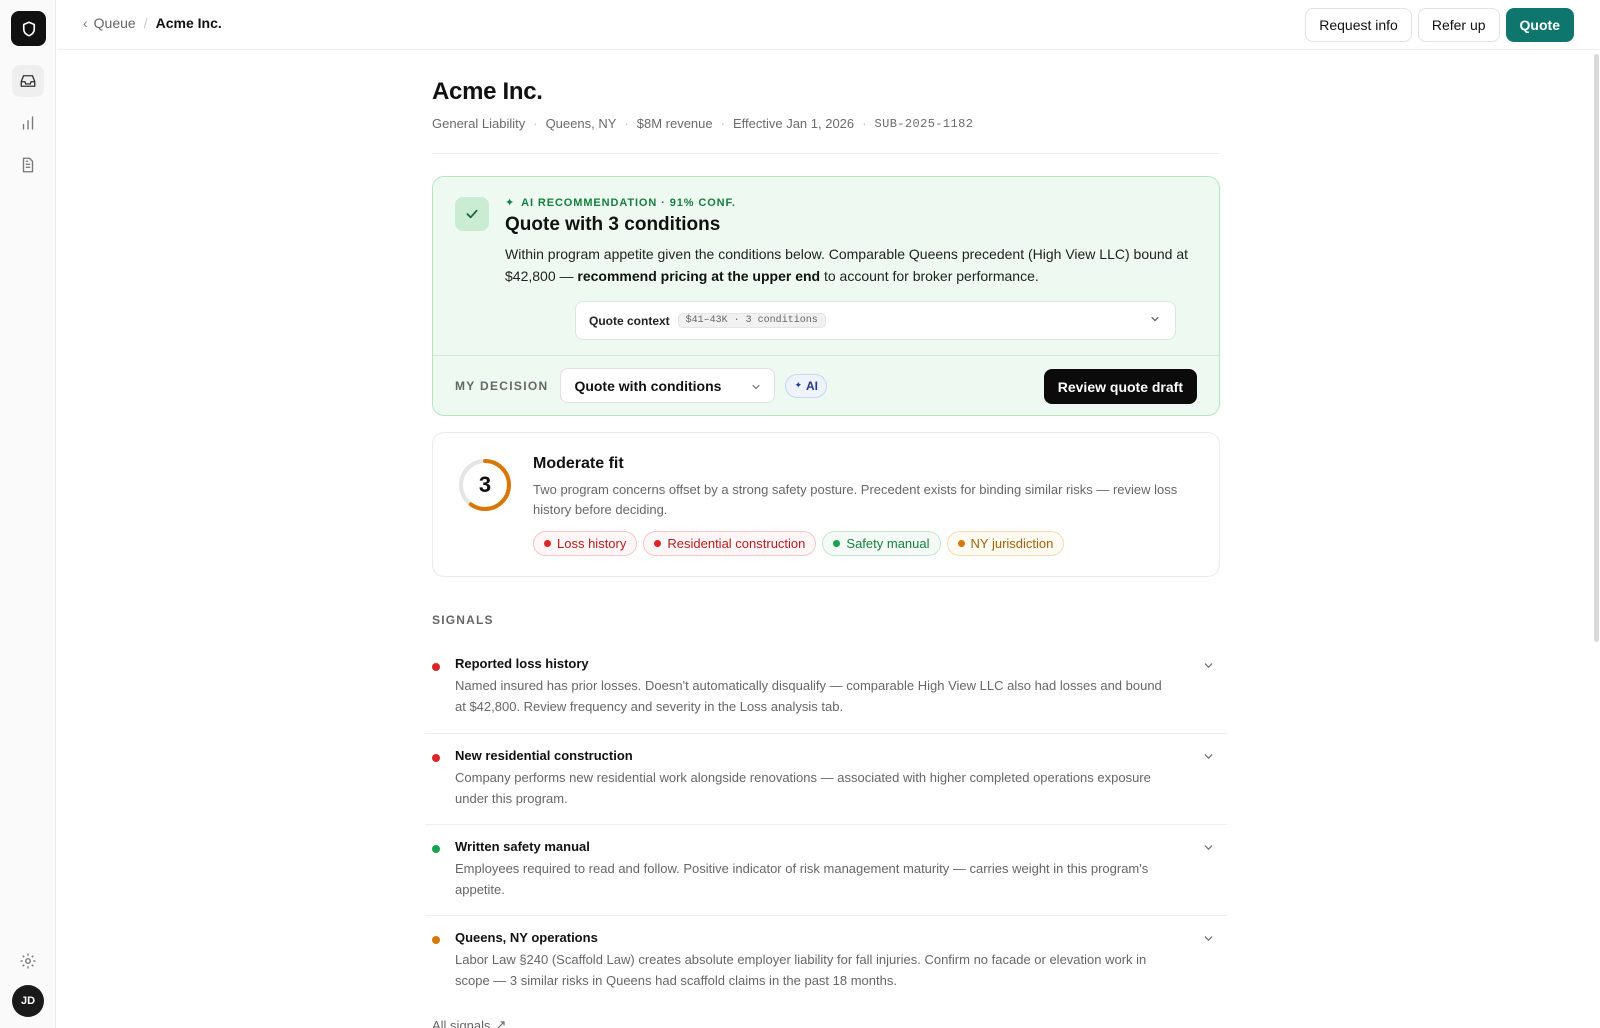 This screenshot has height=1028, width=1600. What do you see at coordinates (85, 23) in the screenshot?
I see `chevron-left-icon: ‹` at bounding box center [85, 23].